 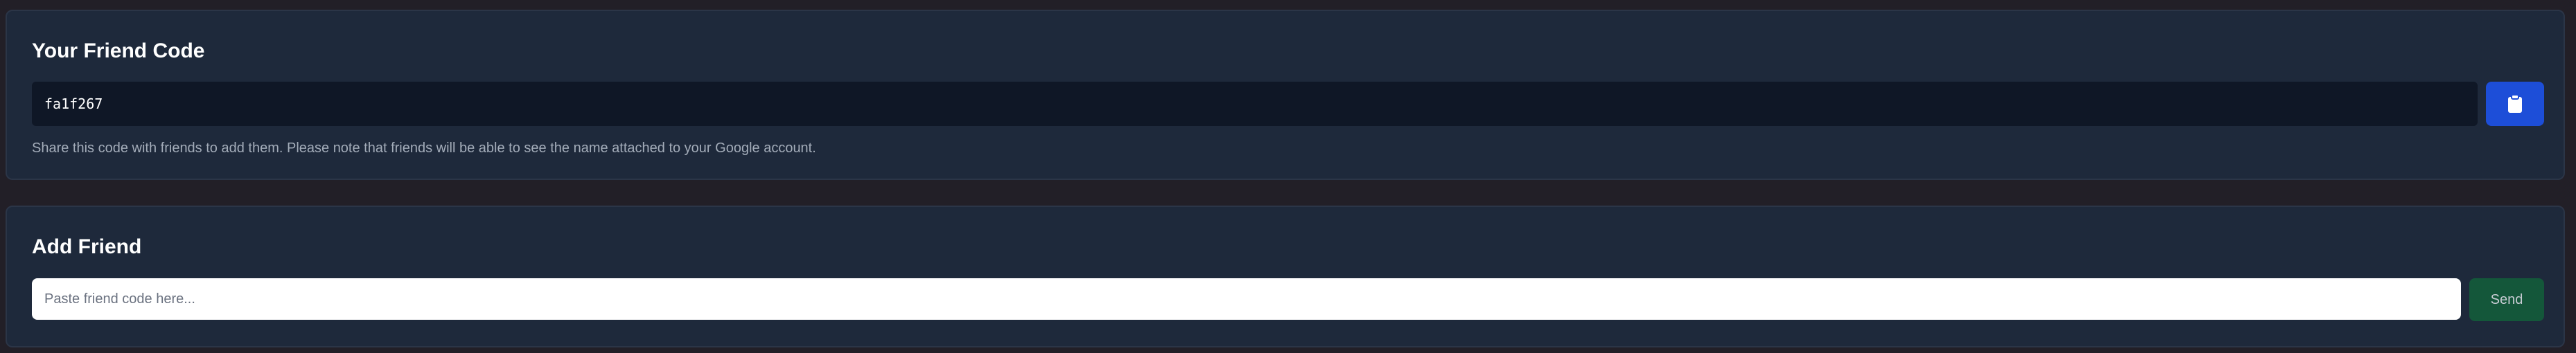 I want to click on friend-code-value: fa1f267, so click(x=73, y=104).